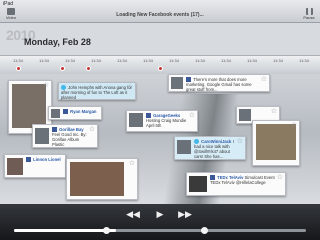  Describe the element at coordinates (167, 115) in the screenshot. I see `event-author: GarageGeeks` at that location.